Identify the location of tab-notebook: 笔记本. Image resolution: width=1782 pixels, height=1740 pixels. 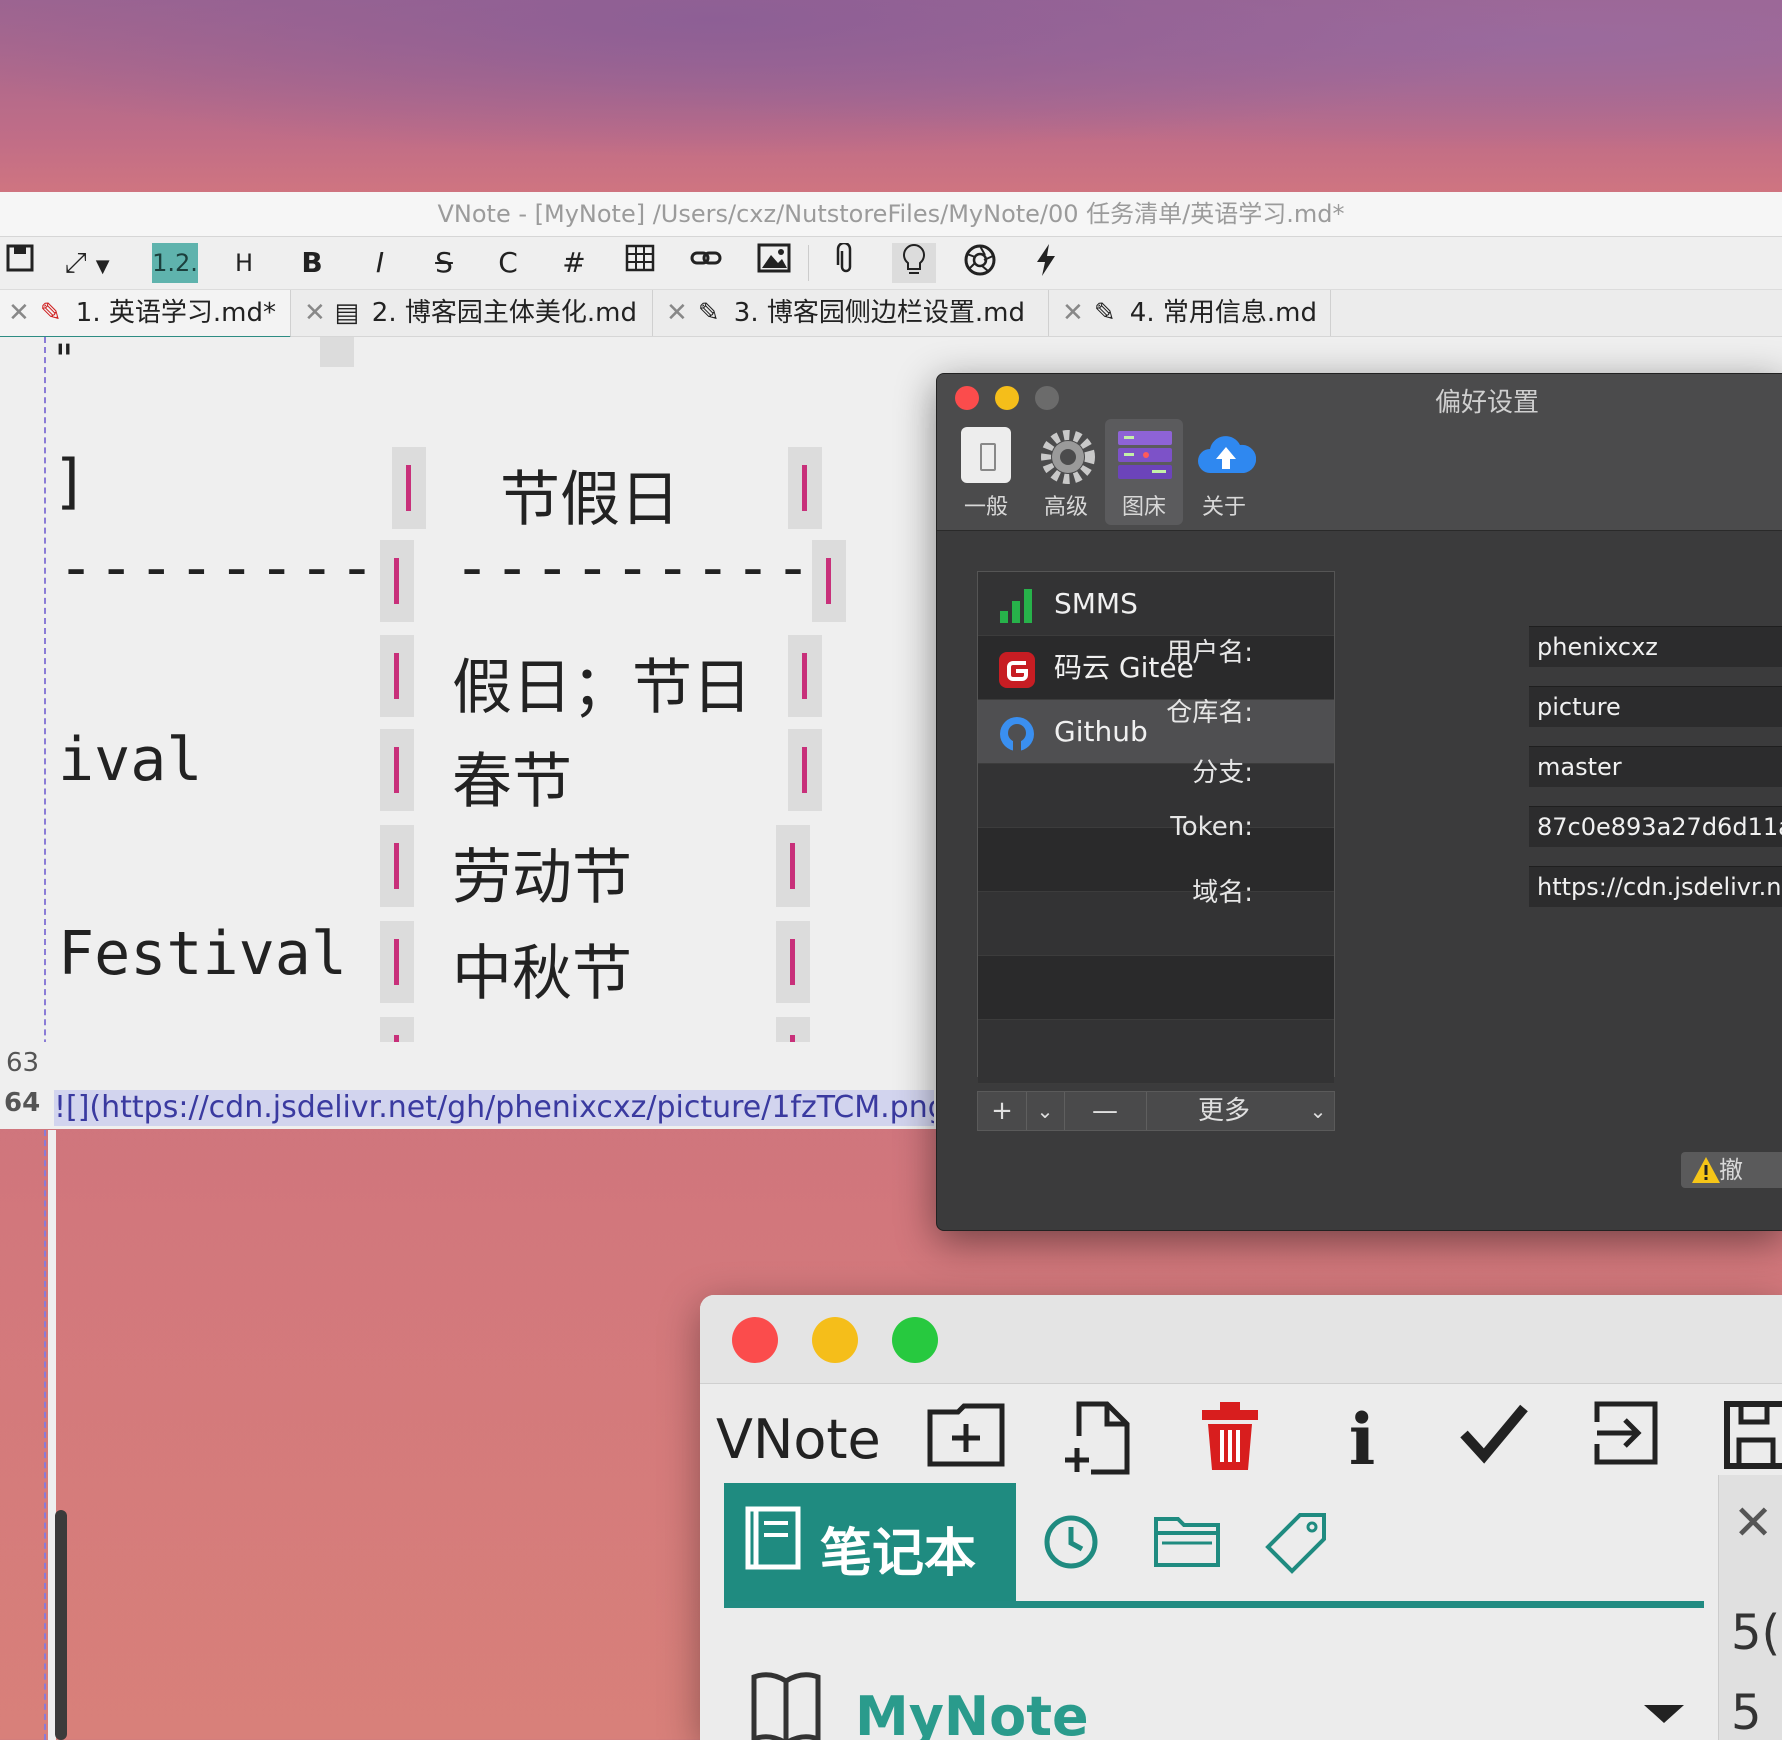
(870, 1542).